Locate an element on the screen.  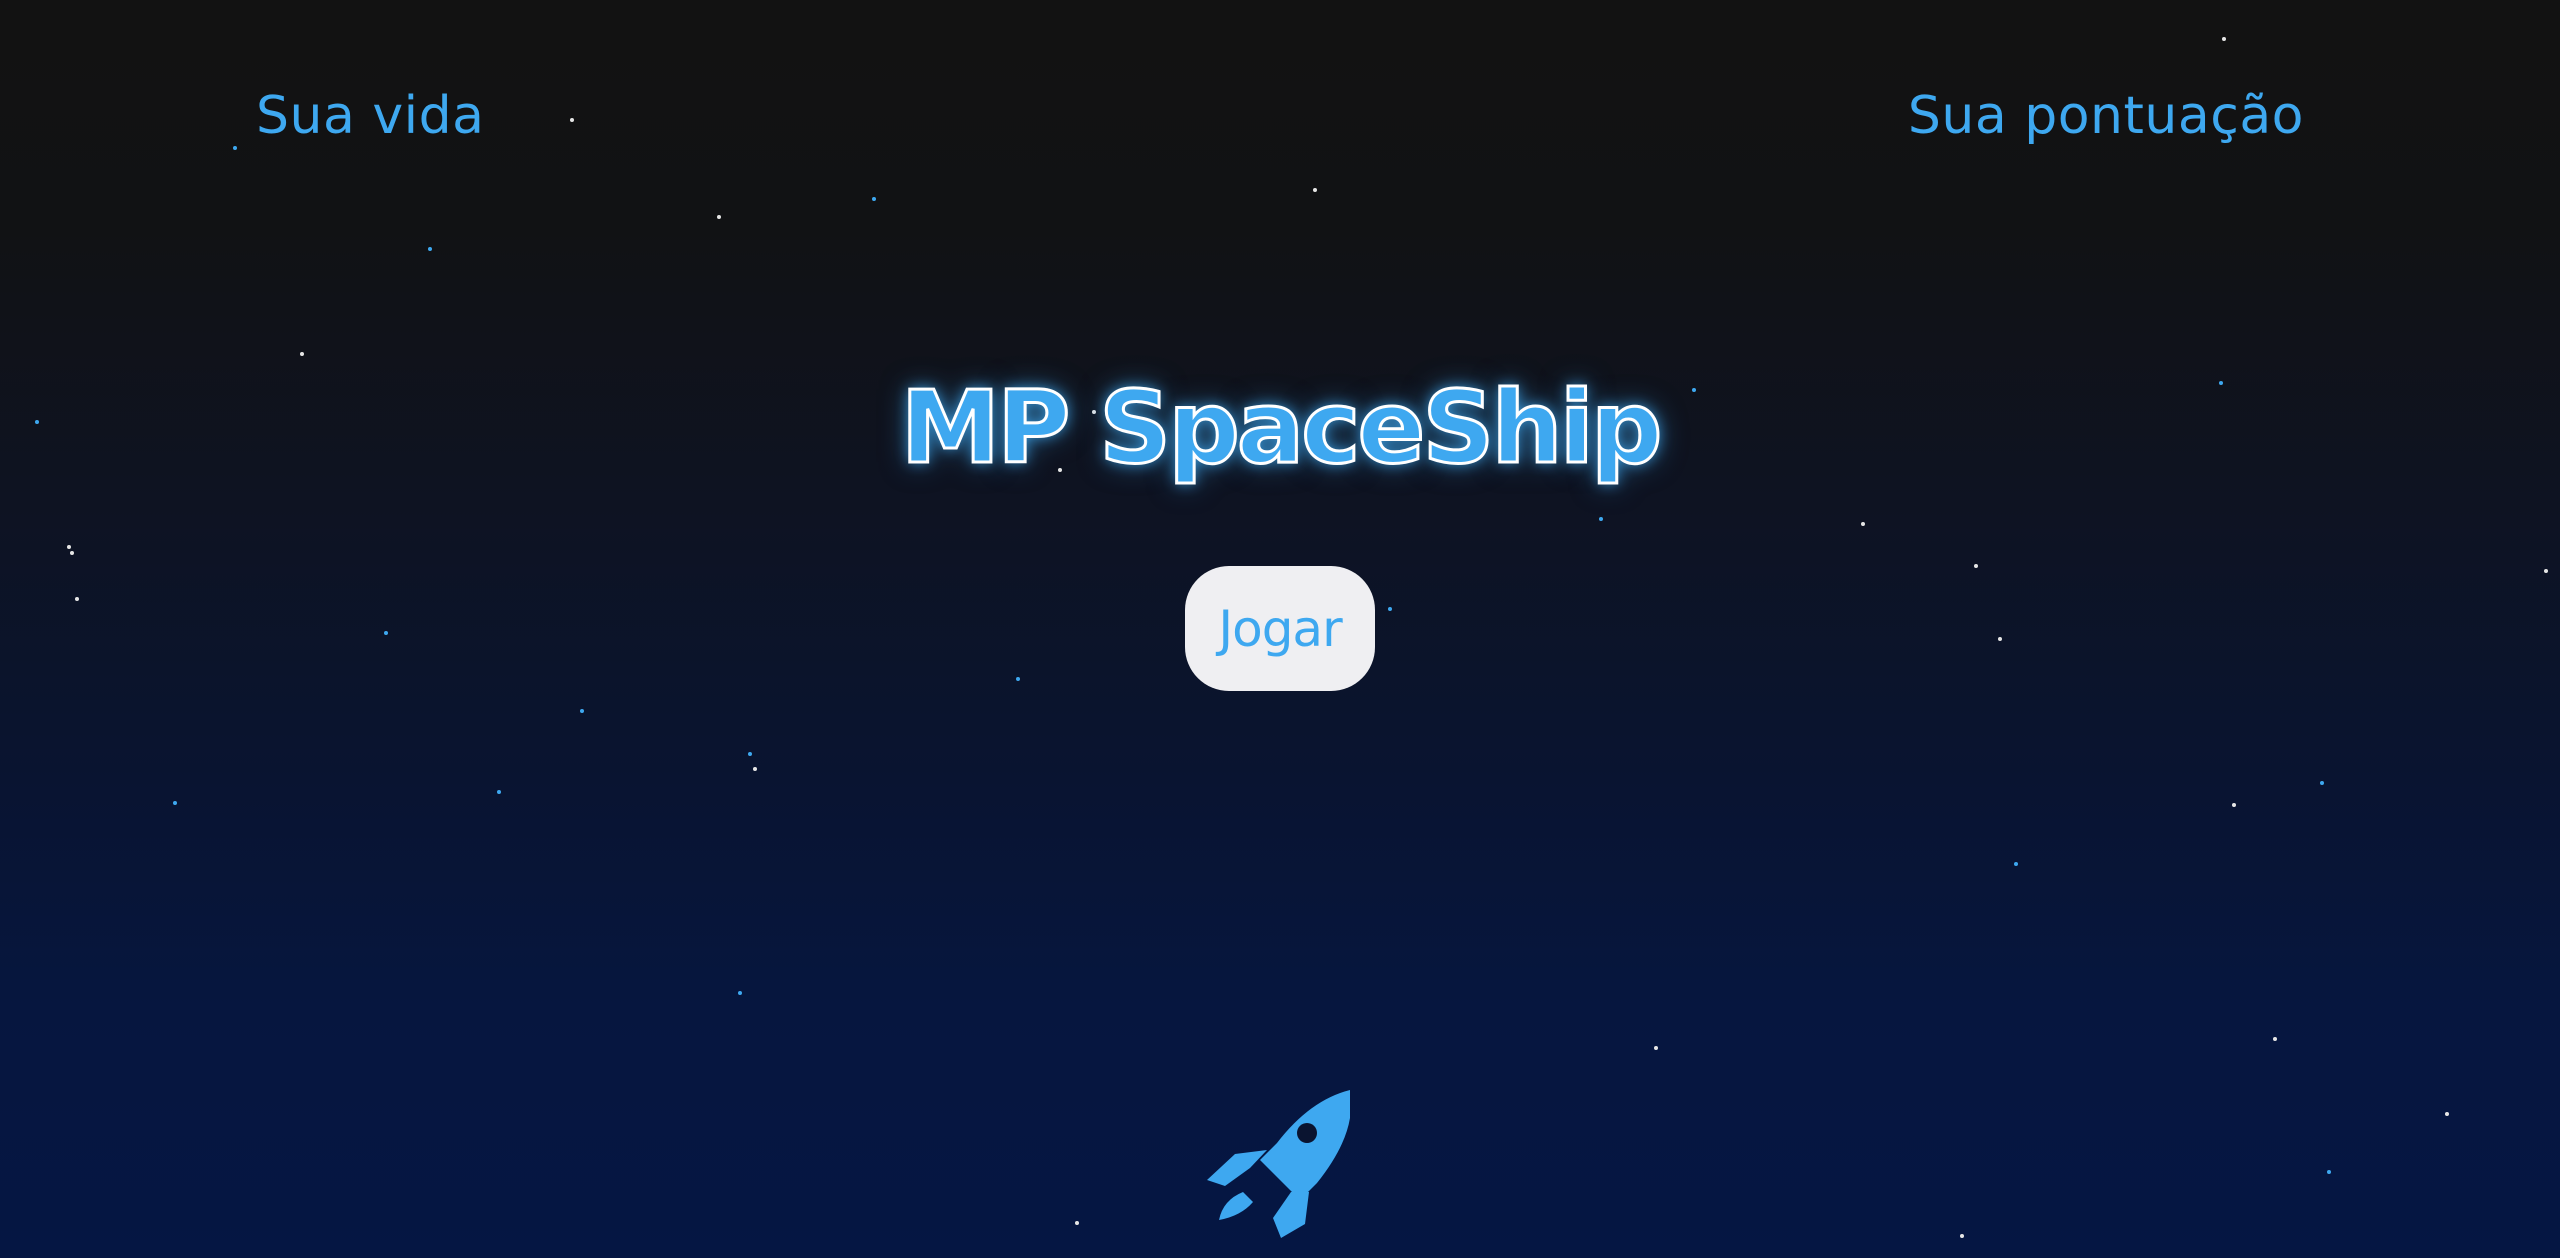
game-title: MP SpaceShip is located at coordinates (1281, 427).